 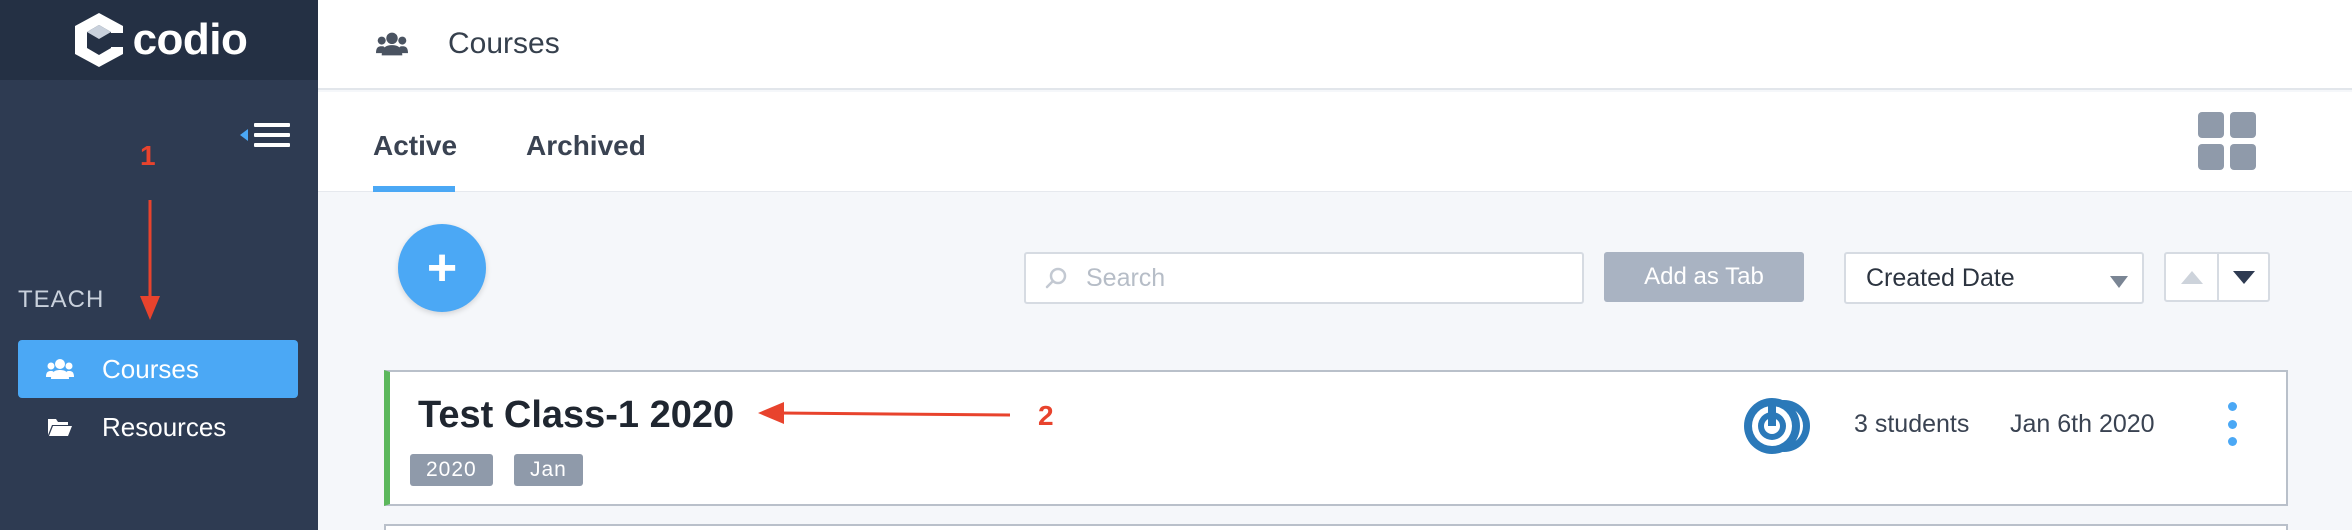 I want to click on search-icon, so click(x=1056, y=278).